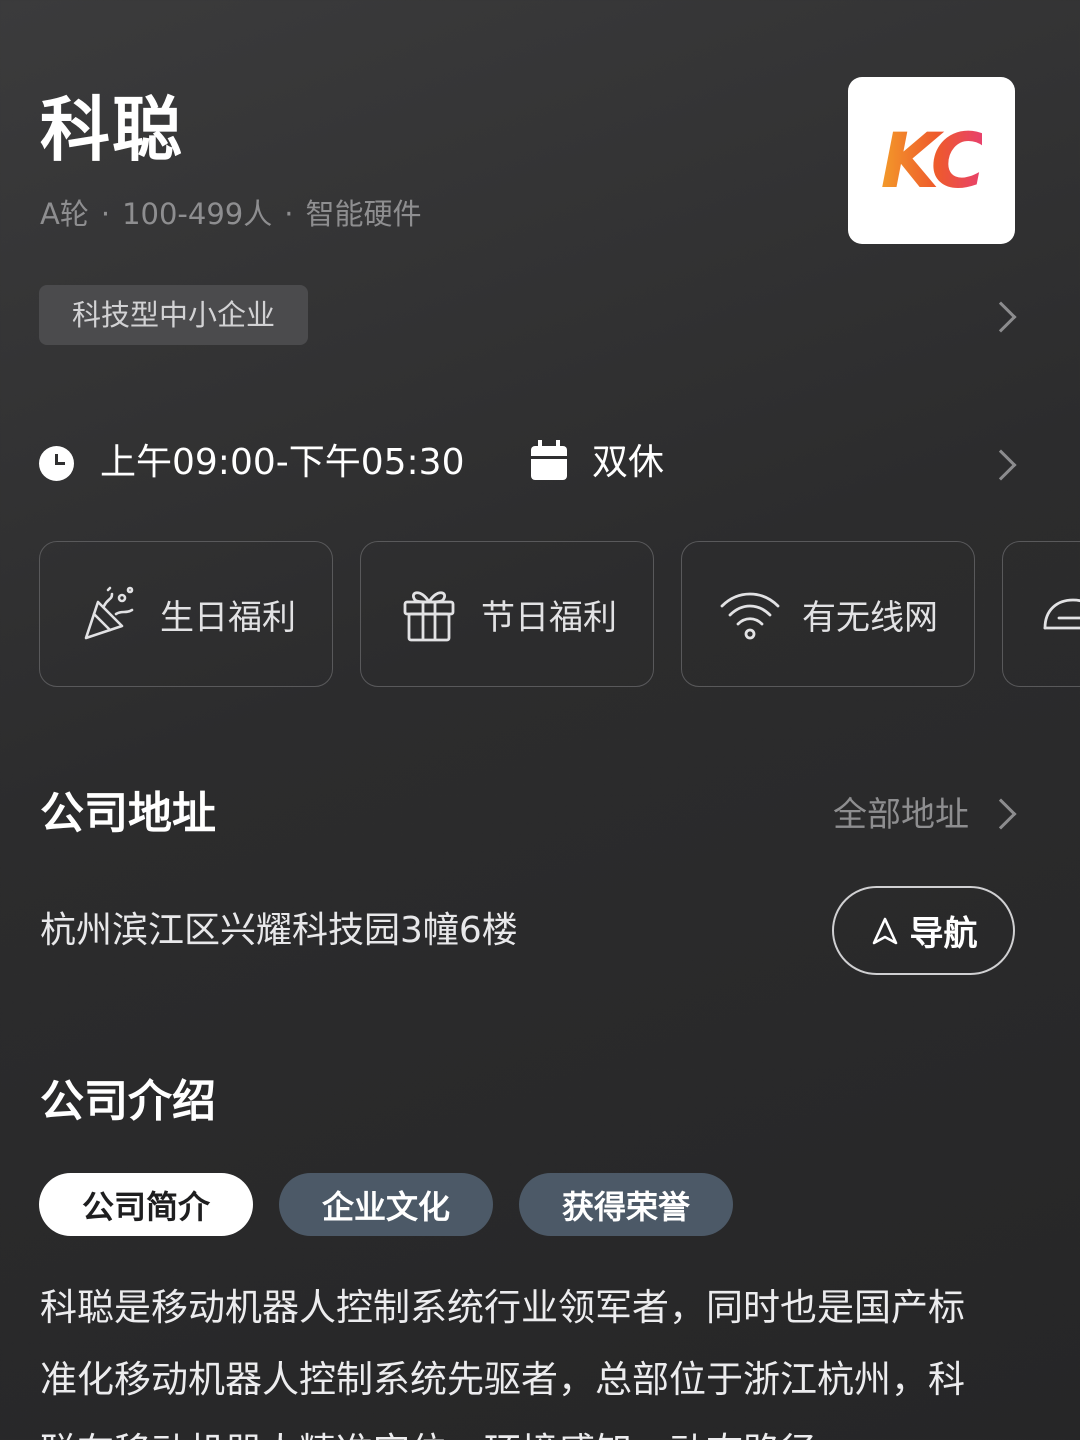  Describe the element at coordinates (197, 214) in the screenshot. I see `company-size: 100-499人` at that location.